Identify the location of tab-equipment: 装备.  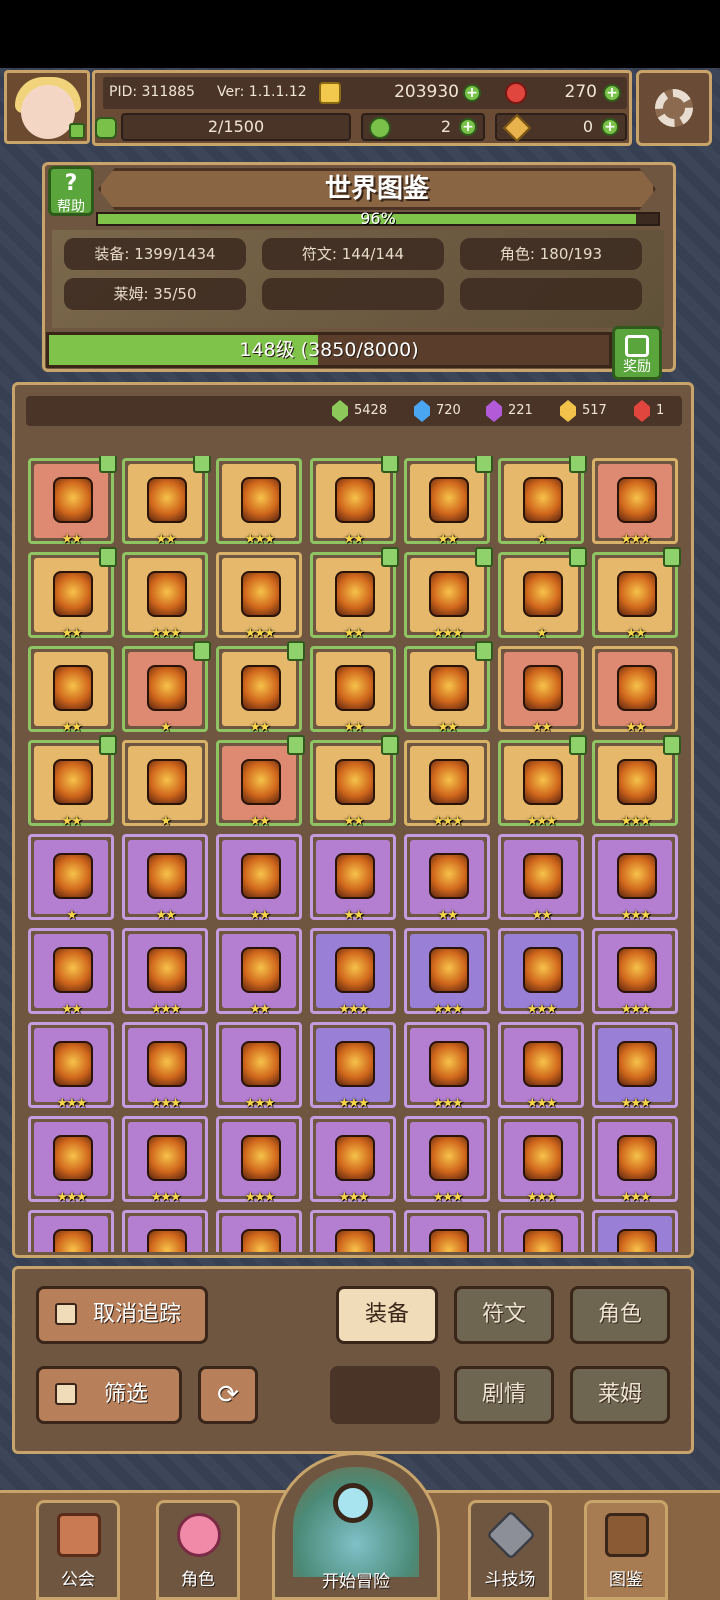
(387, 1315).